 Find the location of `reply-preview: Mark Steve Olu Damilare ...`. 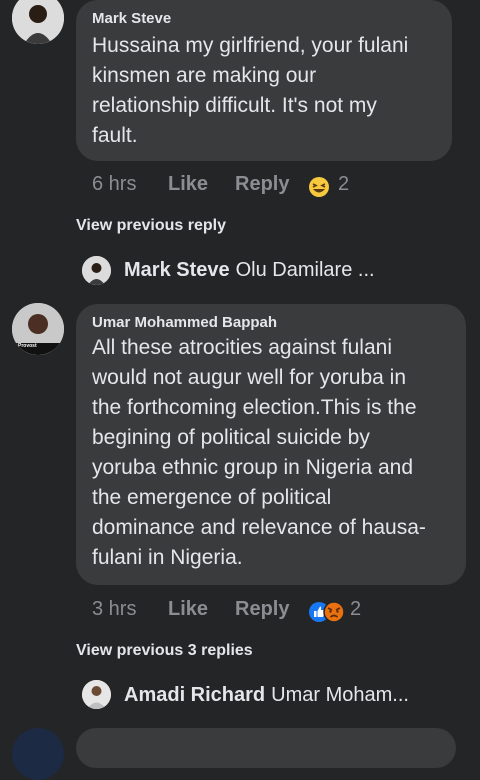

reply-preview: Mark Steve Olu Damilare ... is located at coordinates (249, 270).